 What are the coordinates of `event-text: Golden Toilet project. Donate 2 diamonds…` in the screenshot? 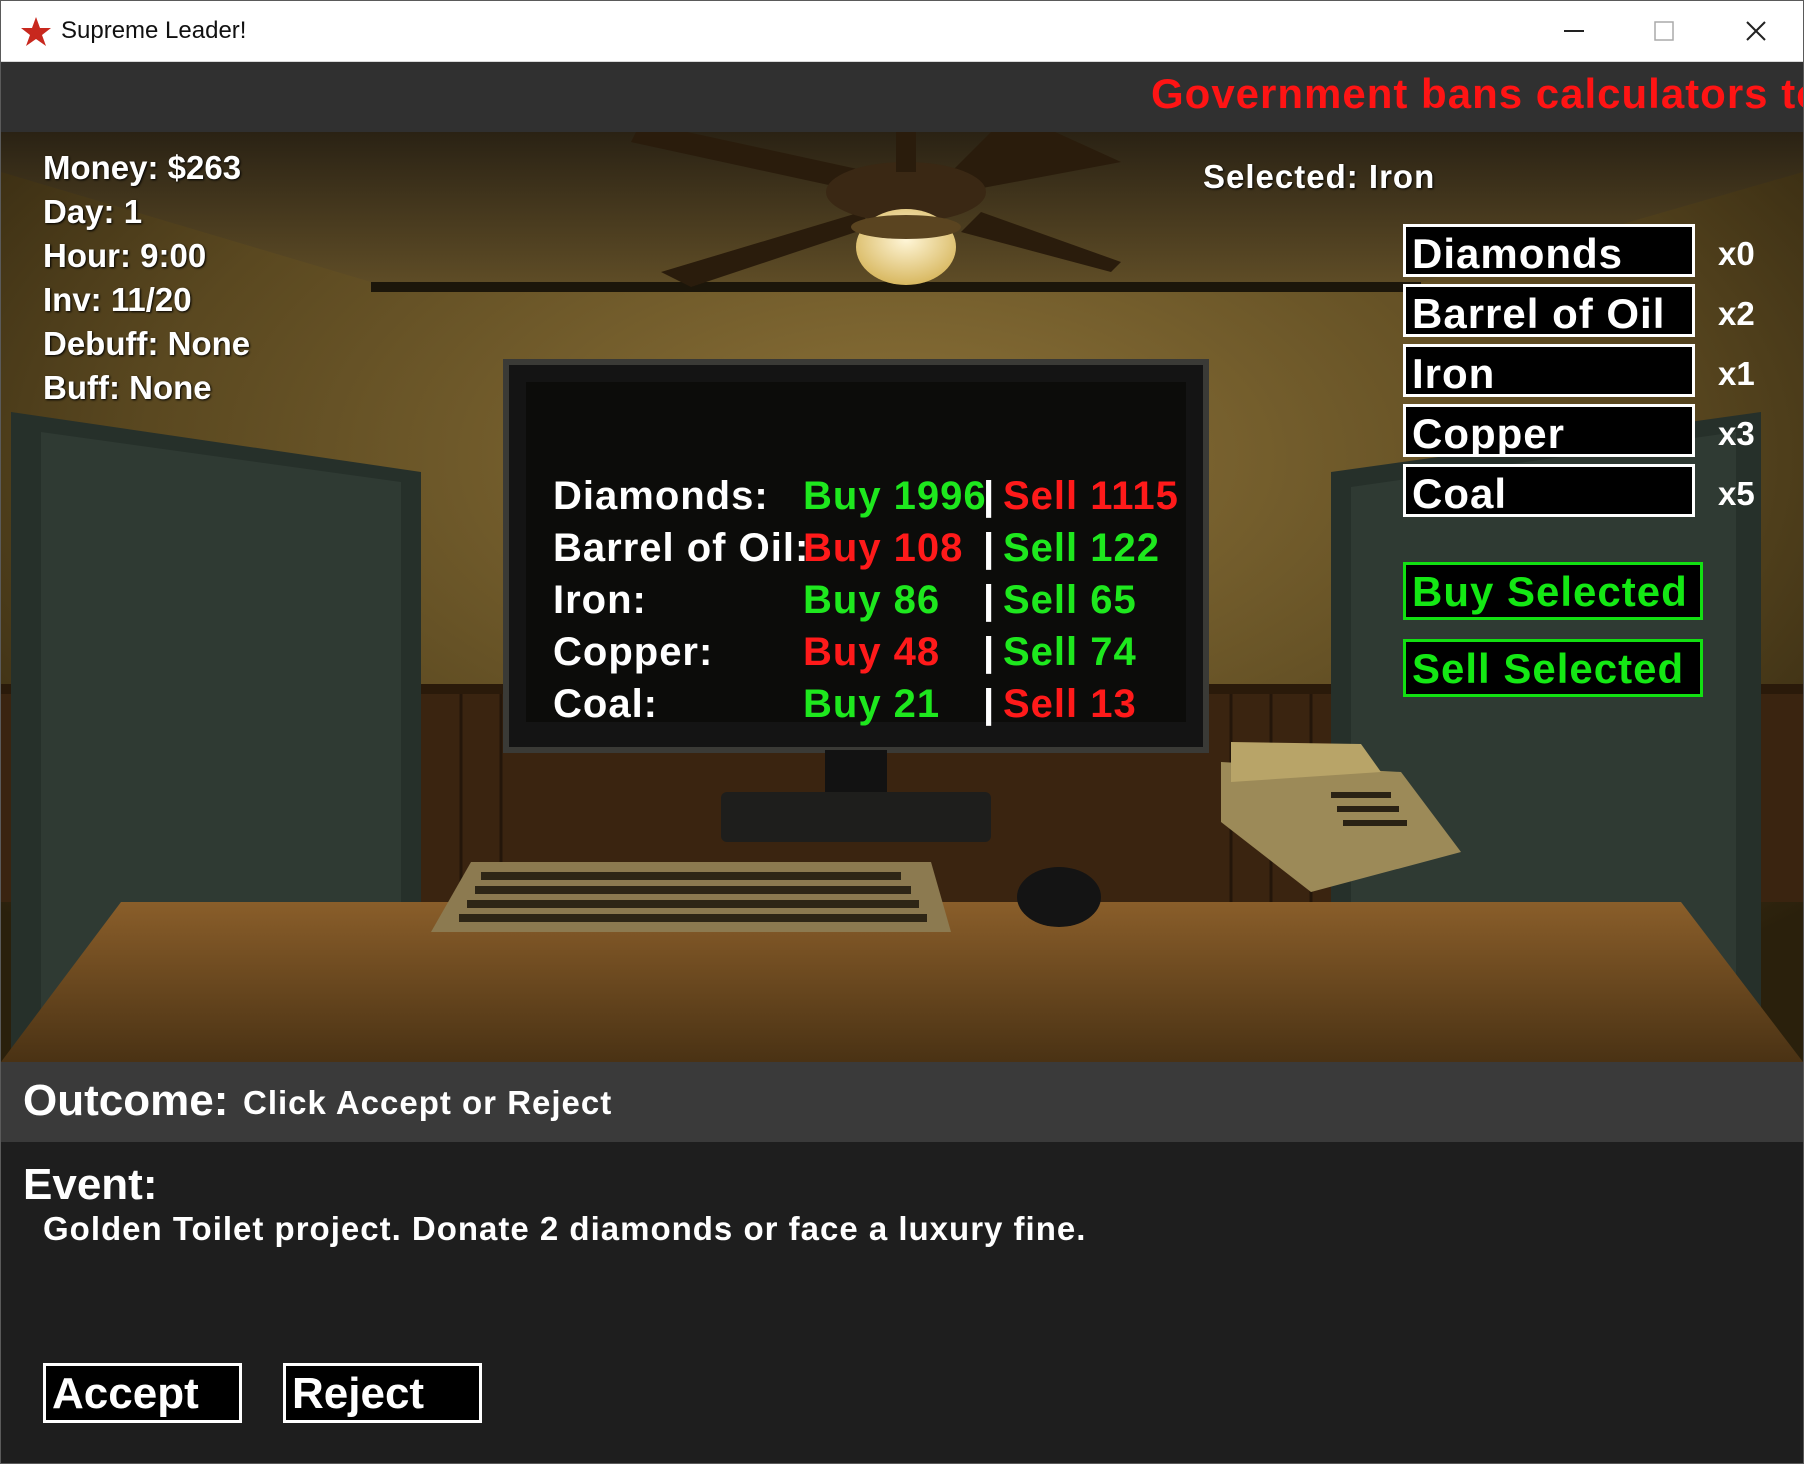 It's located at (565, 1228).